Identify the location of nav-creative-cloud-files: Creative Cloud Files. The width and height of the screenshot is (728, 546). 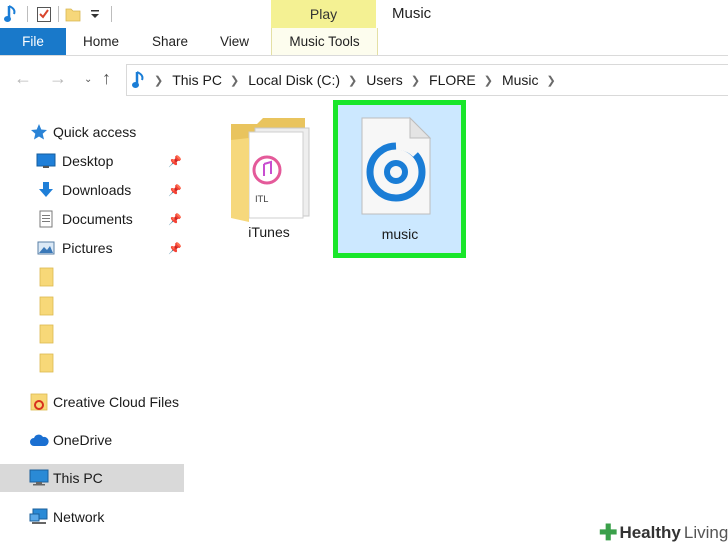
(92, 402).